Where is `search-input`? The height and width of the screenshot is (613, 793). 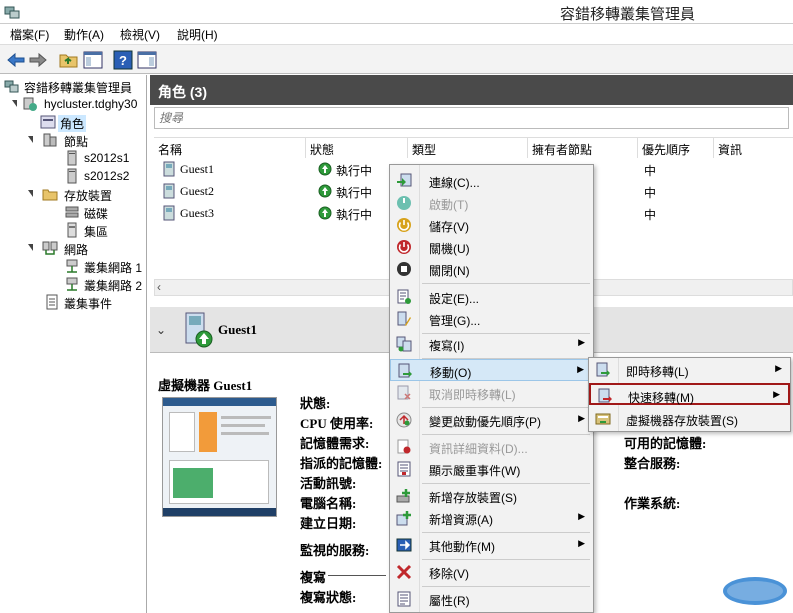 search-input is located at coordinates (471, 118).